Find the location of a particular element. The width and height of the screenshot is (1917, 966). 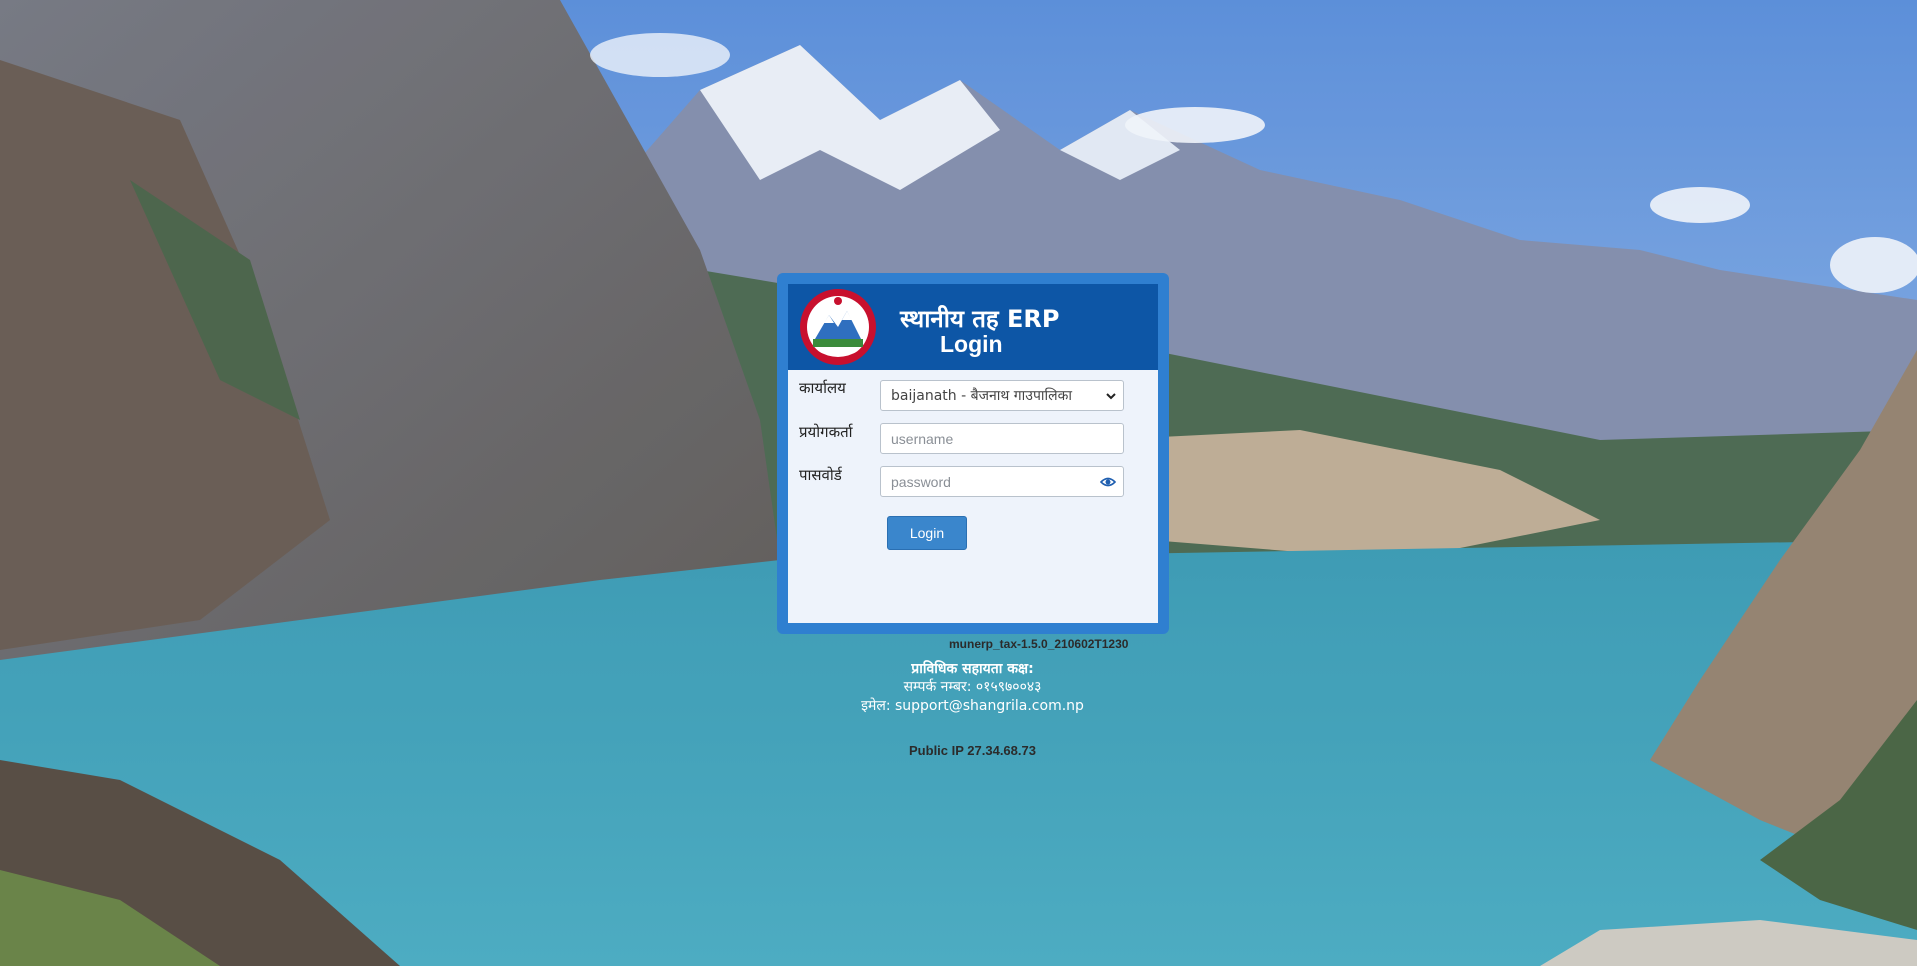

username-input: username is located at coordinates (1002, 438).